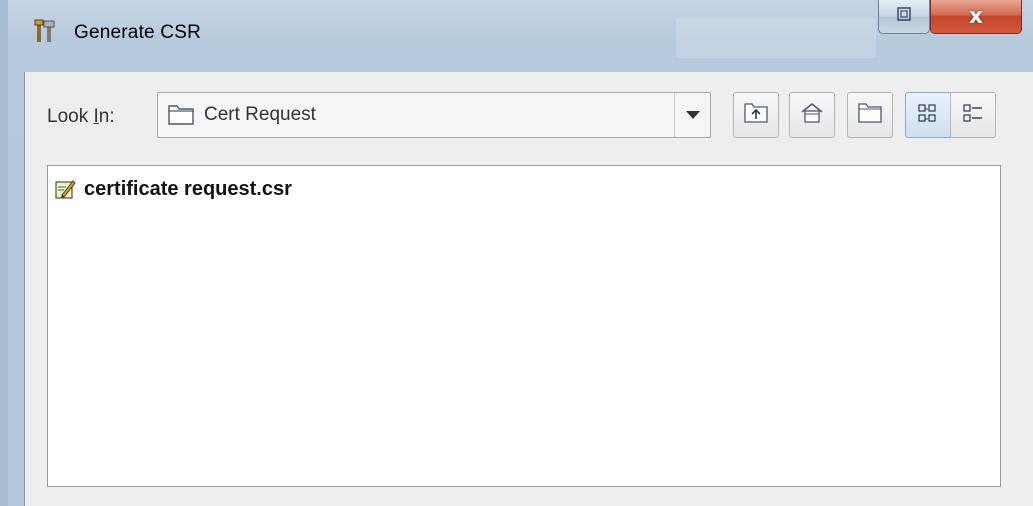 The height and width of the screenshot is (506, 1033). I want to click on look-in-label: Look In:, so click(81, 117).